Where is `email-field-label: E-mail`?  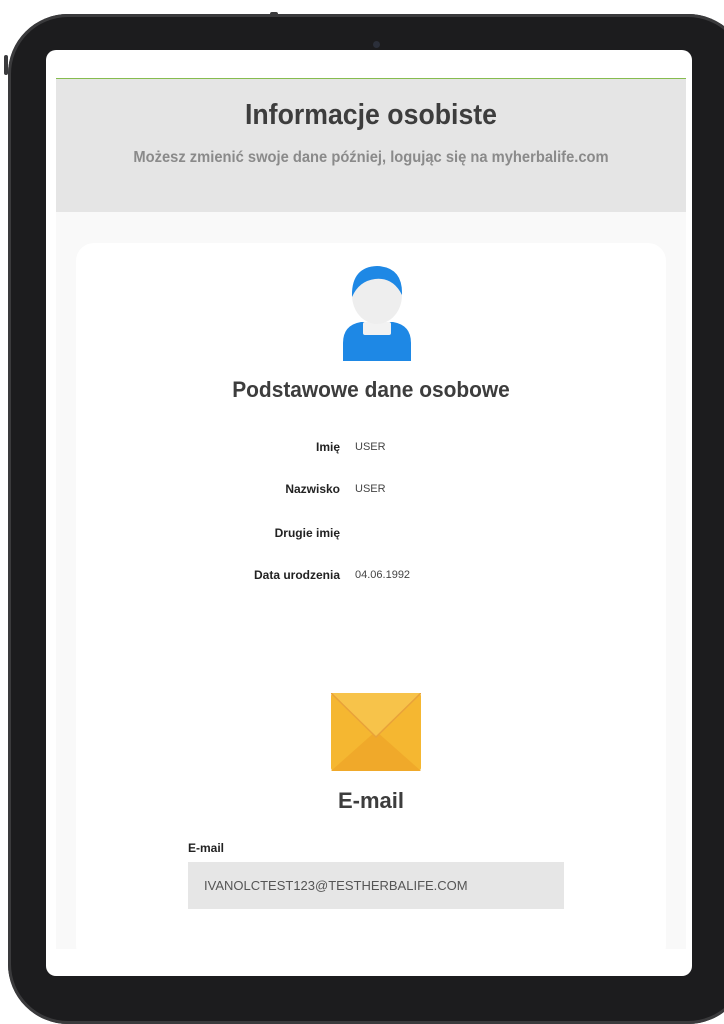 email-field-label: E-mail is located at coordinates (206, 848).